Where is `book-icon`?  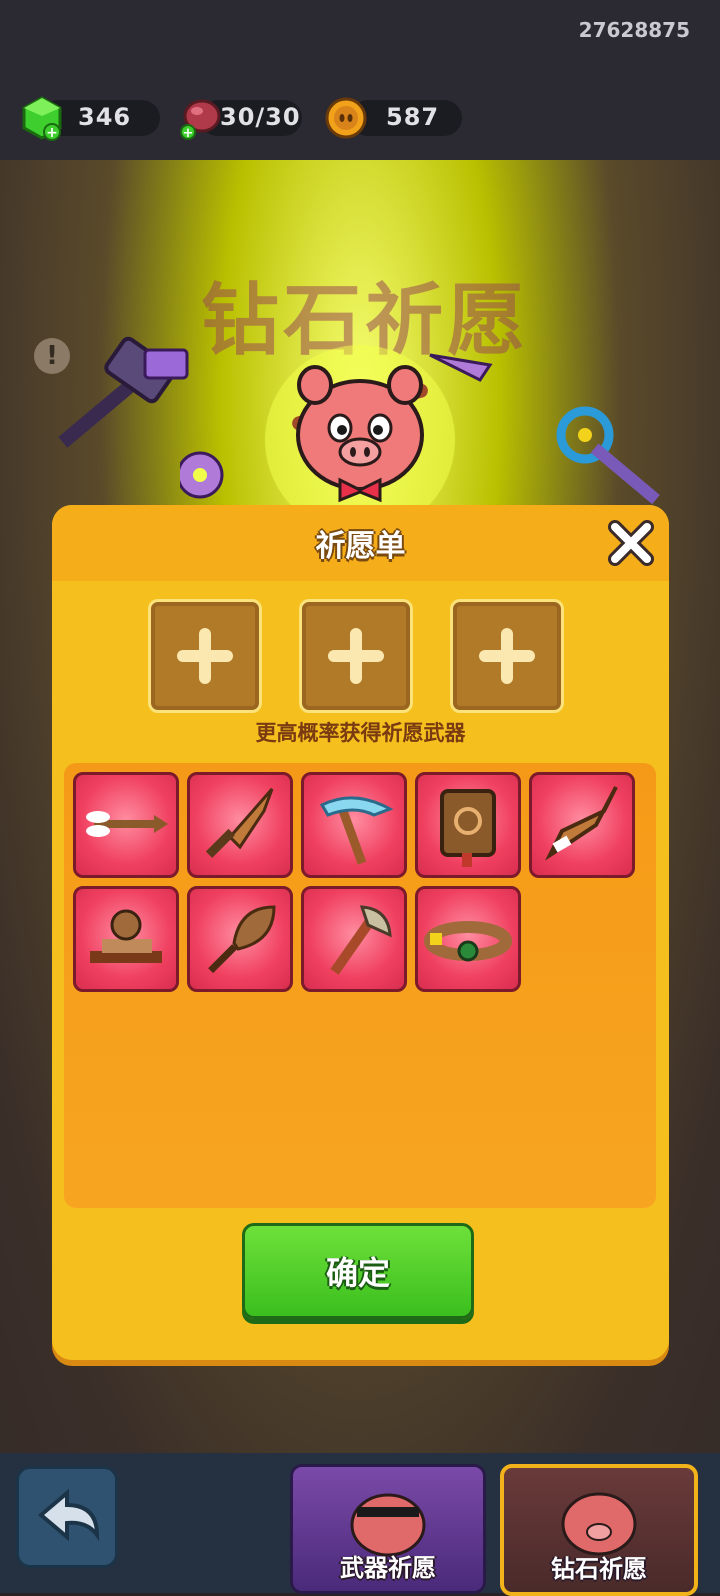 book-icon is located at coordinates (468, 828).